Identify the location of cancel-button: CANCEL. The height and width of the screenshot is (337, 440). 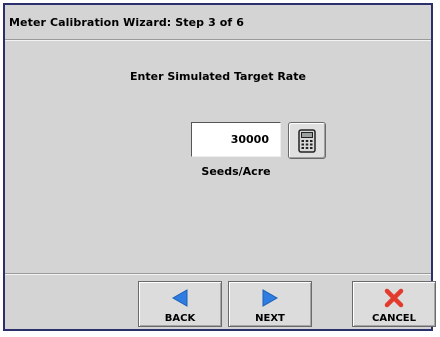
(394, 304).